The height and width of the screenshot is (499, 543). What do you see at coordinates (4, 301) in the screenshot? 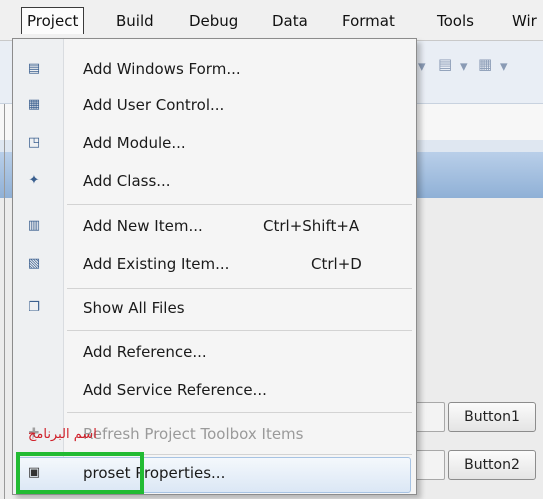
I see `form-edge` at bounding box center [4, 301].